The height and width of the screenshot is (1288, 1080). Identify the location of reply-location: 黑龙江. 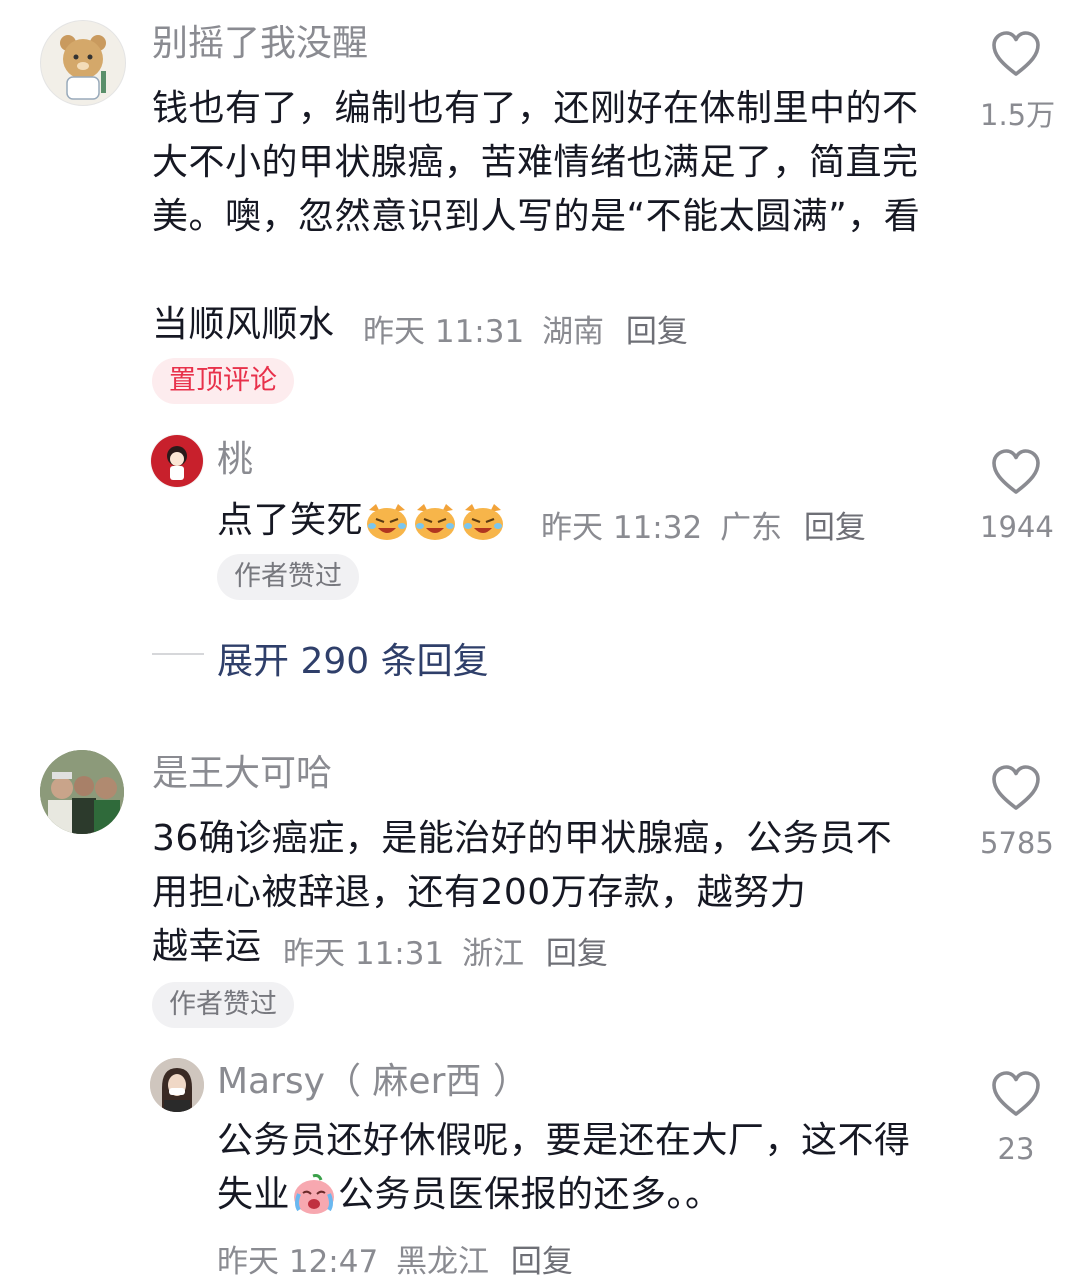
(443, 1262).